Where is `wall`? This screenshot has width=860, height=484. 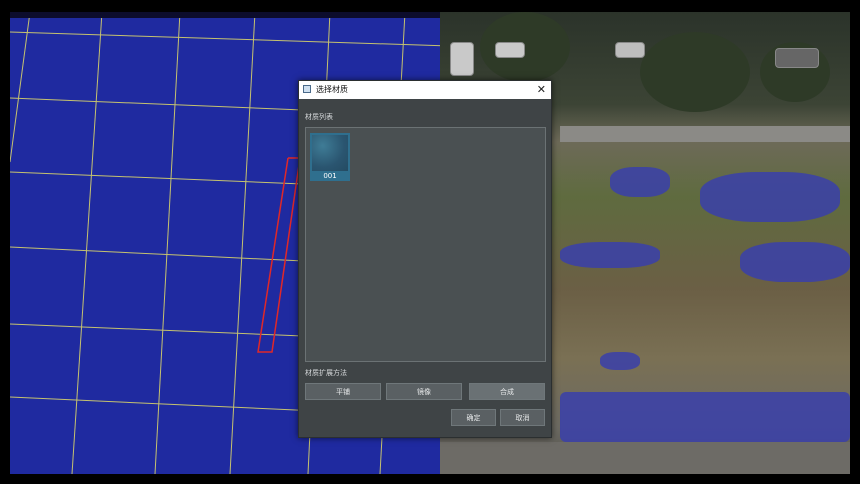
wall is located at coordinates (705, 134).